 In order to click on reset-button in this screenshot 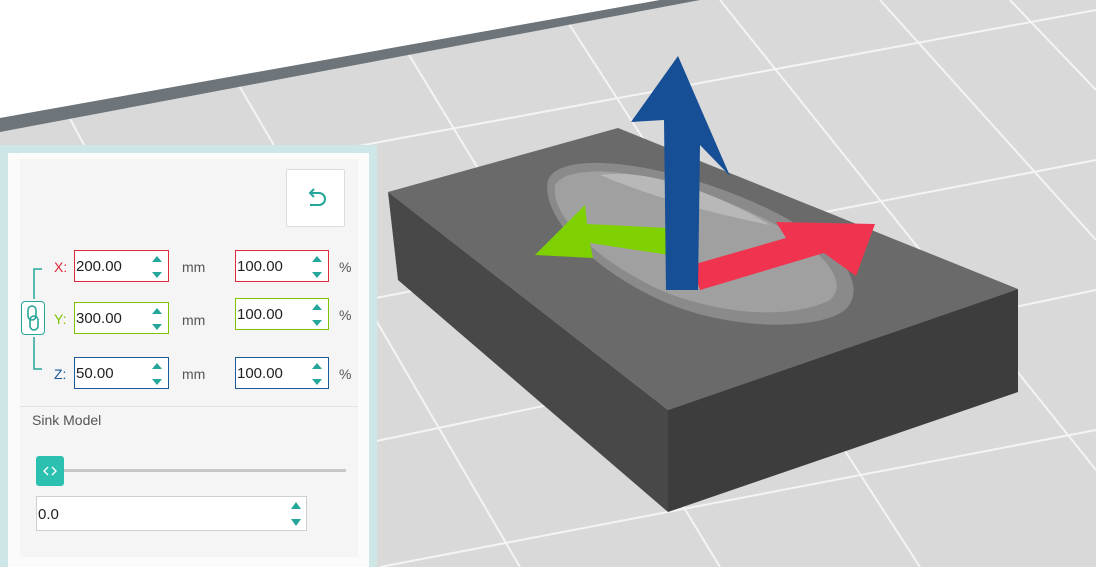, I will do `click(315, 198)`.